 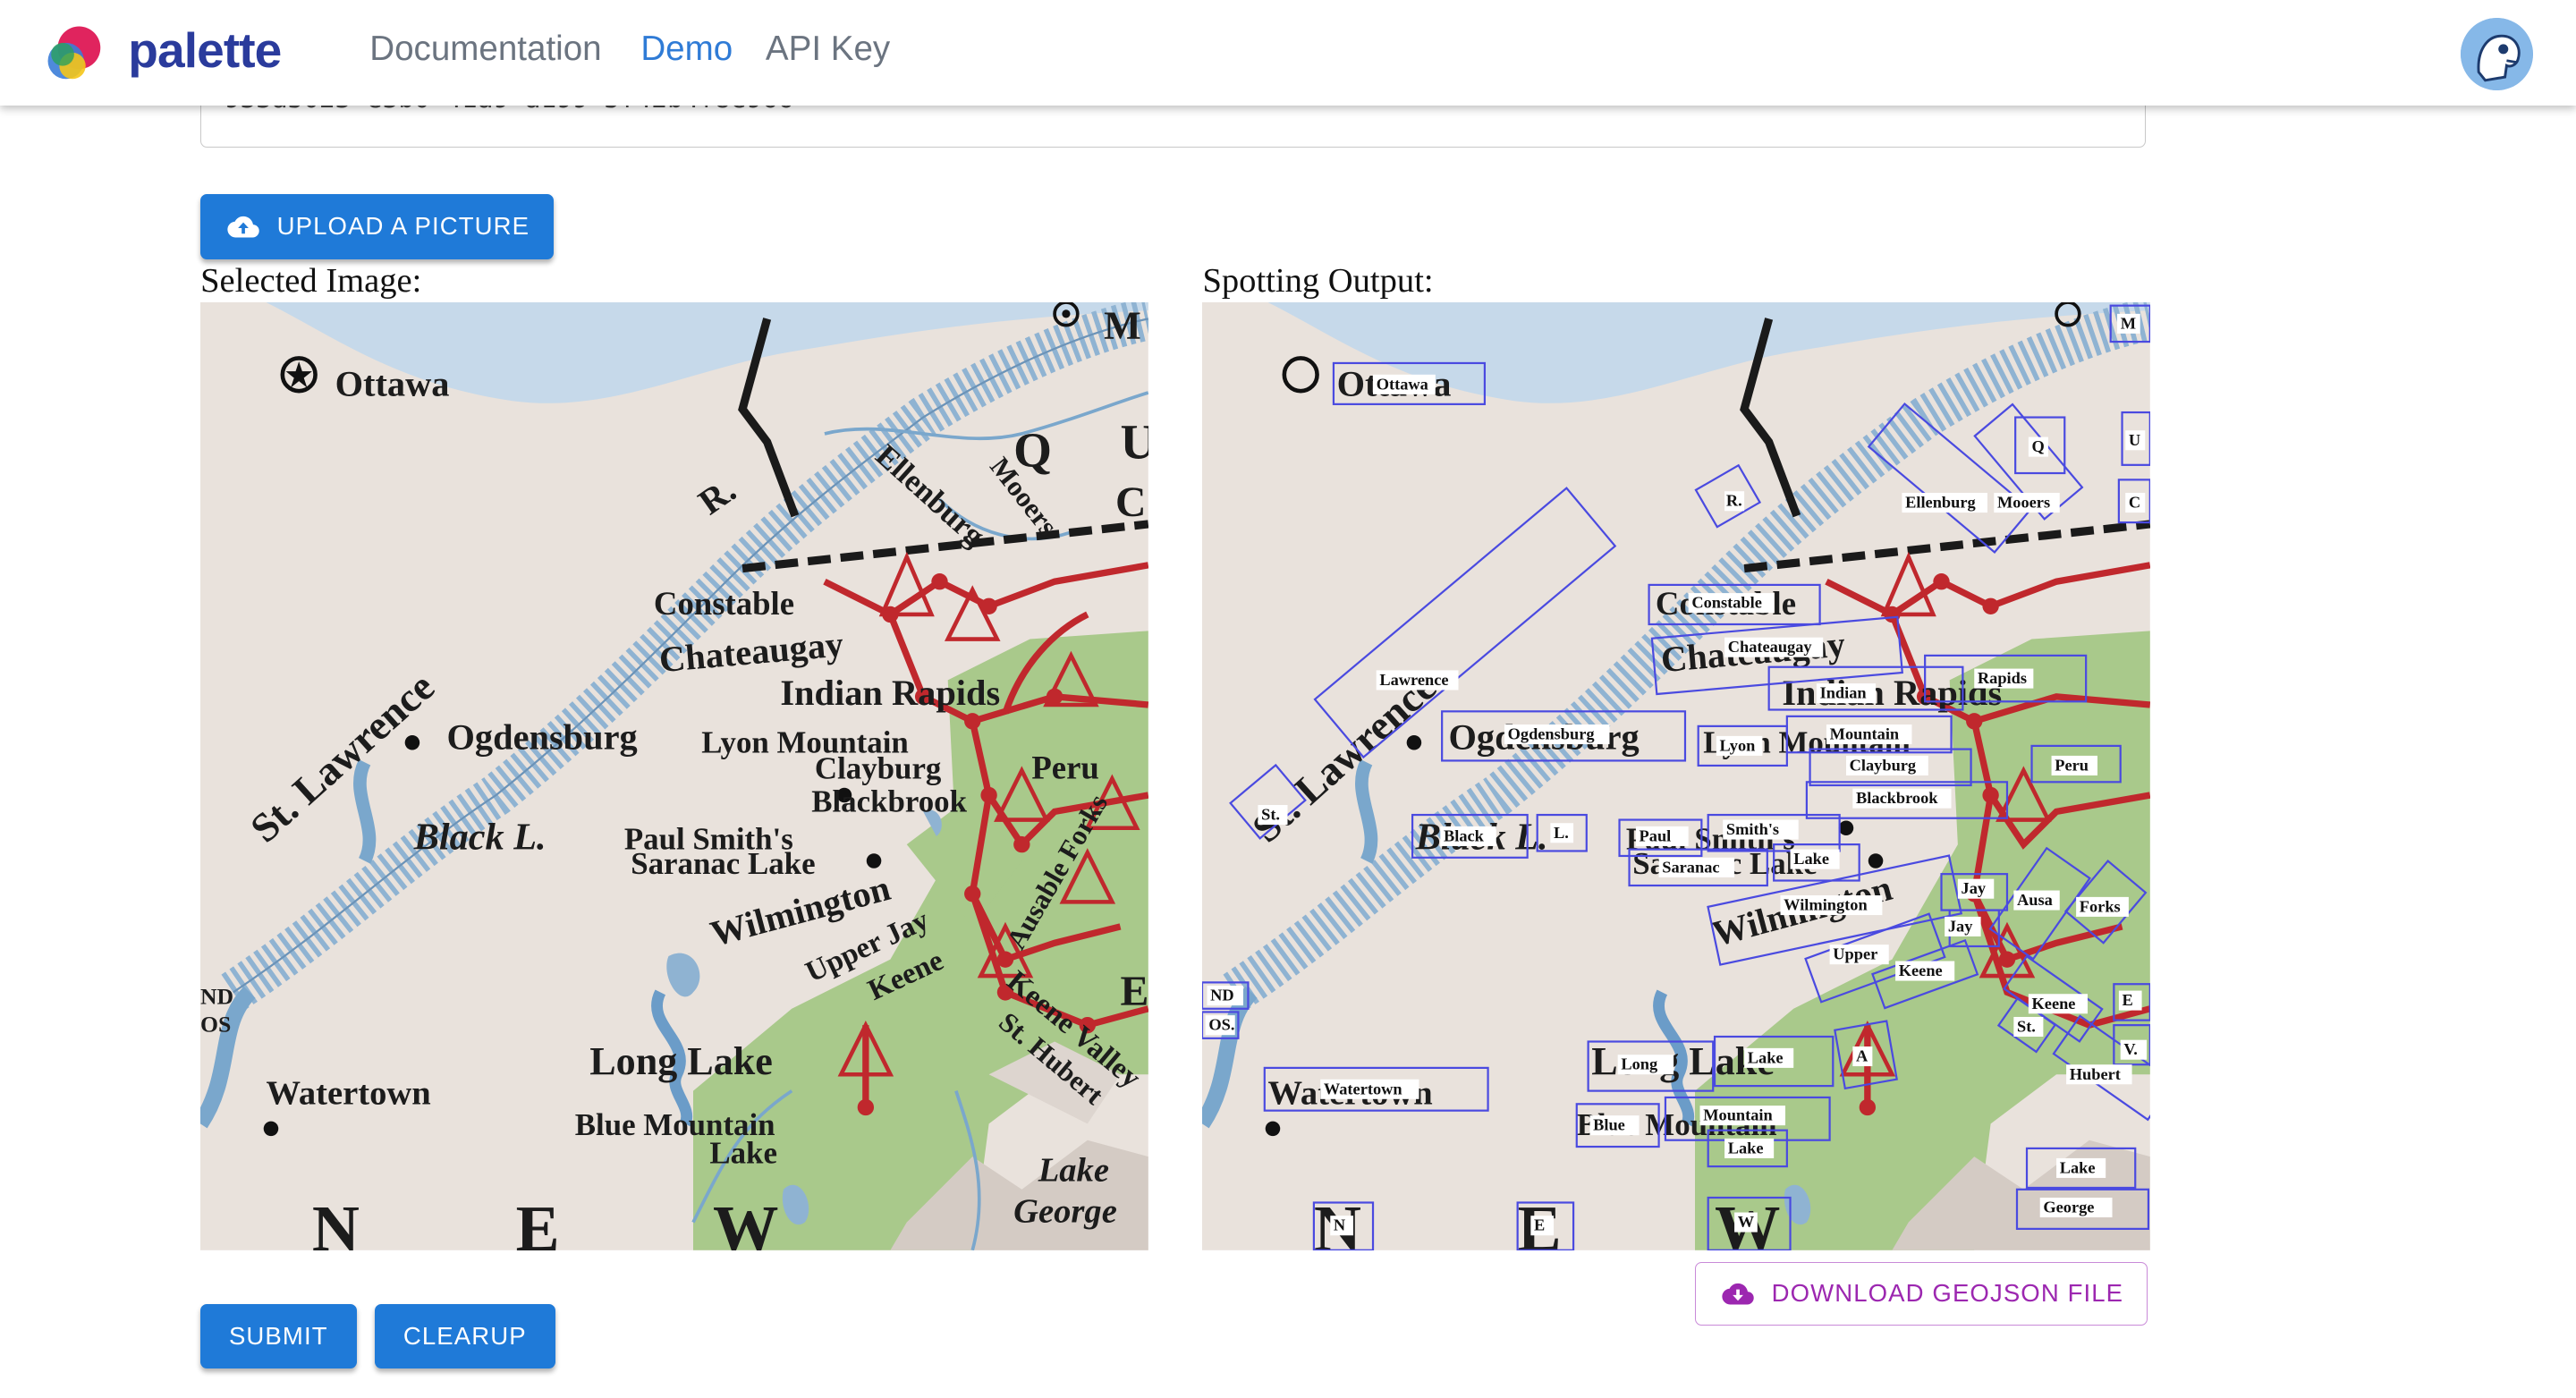 I want to click on svg-text: Paul, so click(x=1656, y=835).